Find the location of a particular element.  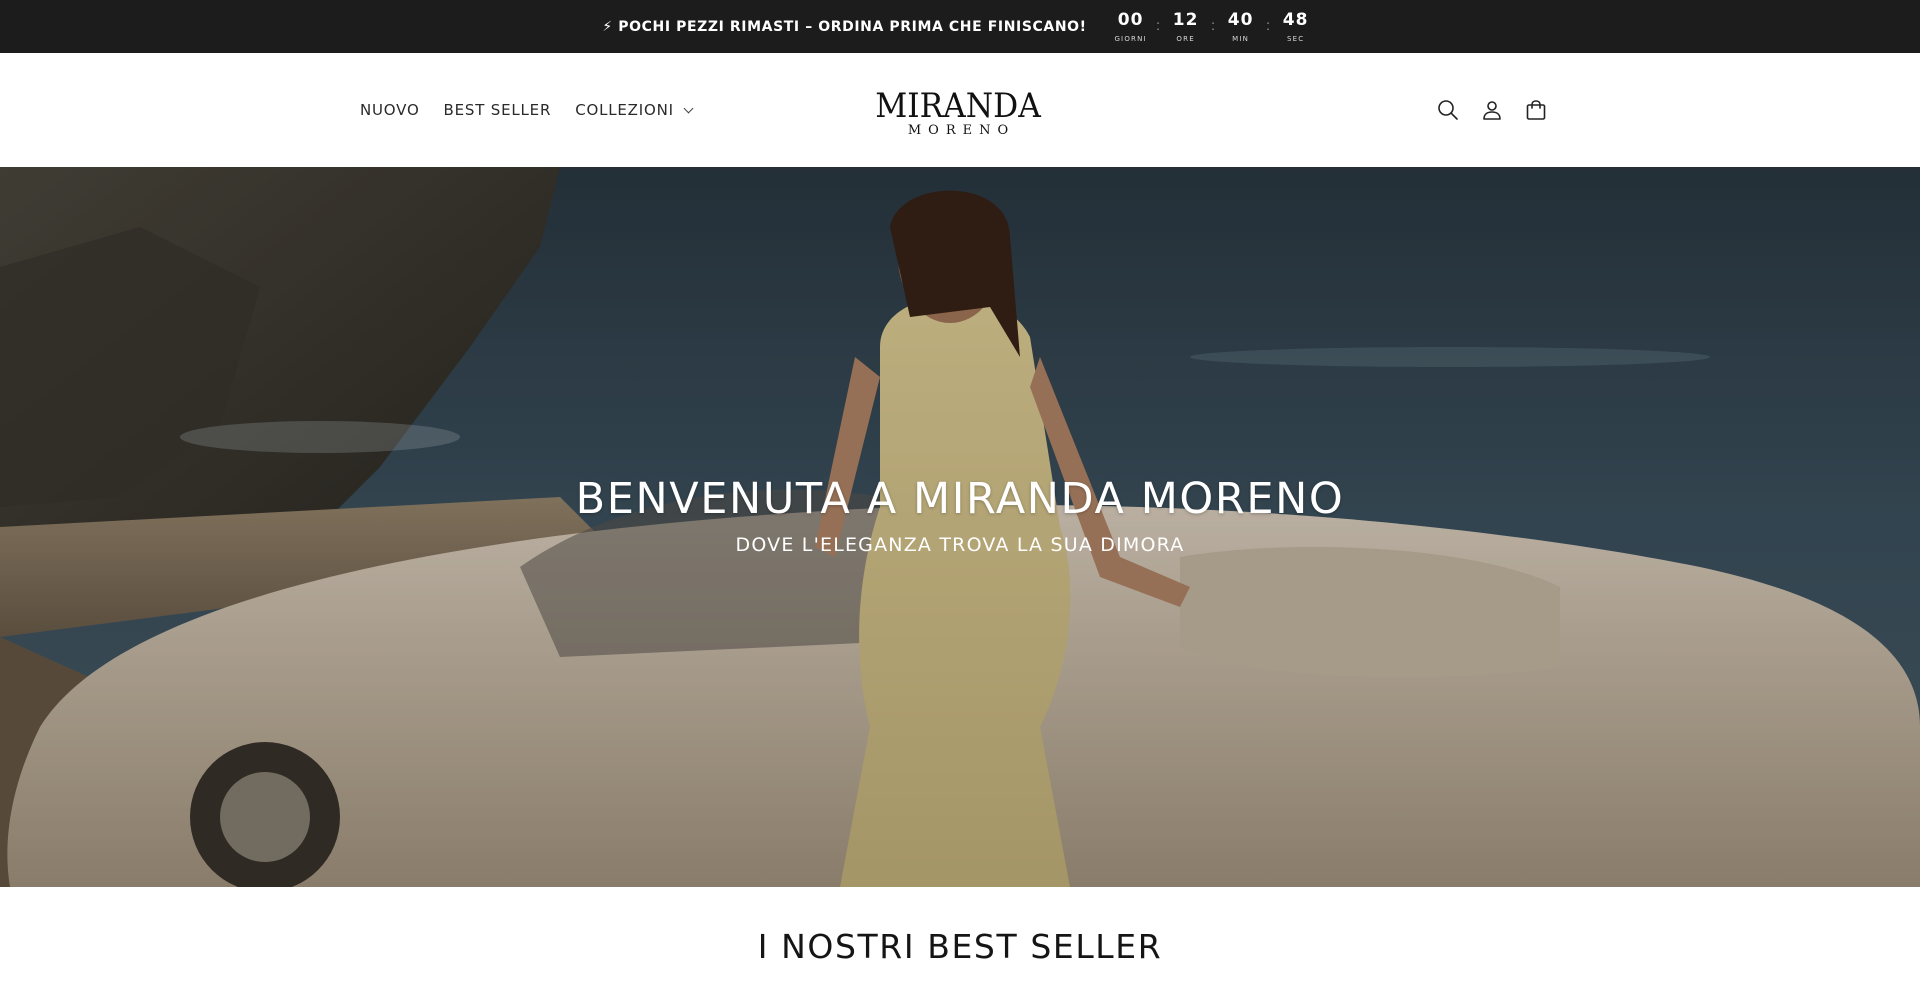

countdown-minutes-label: MIN is located at coordinates (1241, 39).